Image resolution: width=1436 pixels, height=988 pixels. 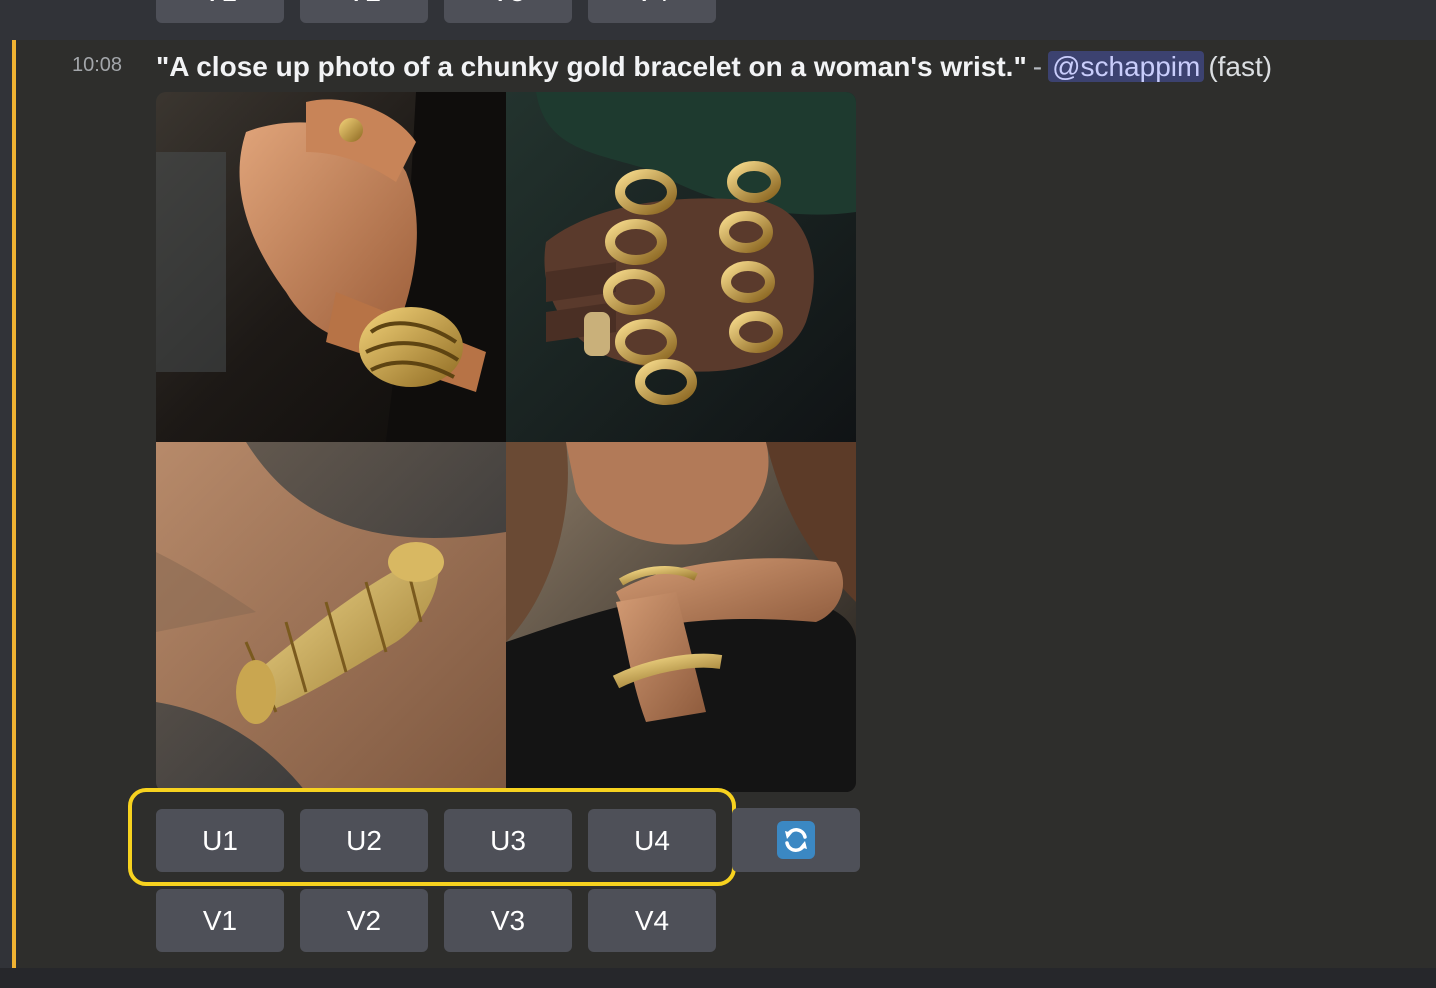 I want to click on upscale-buttons: U1 U2 U3 U4, so click(x=436, y=840).